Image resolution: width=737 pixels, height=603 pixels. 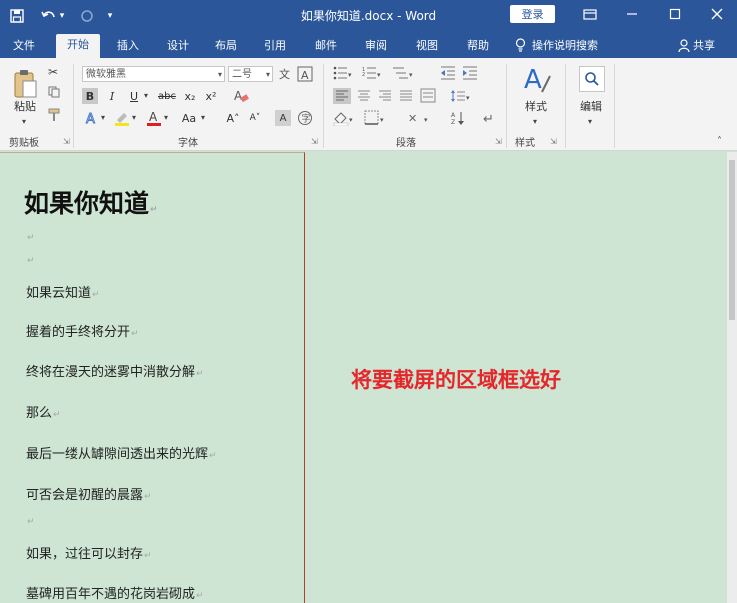 I want to click on svg-text: 文, so click(x=284, y=73).